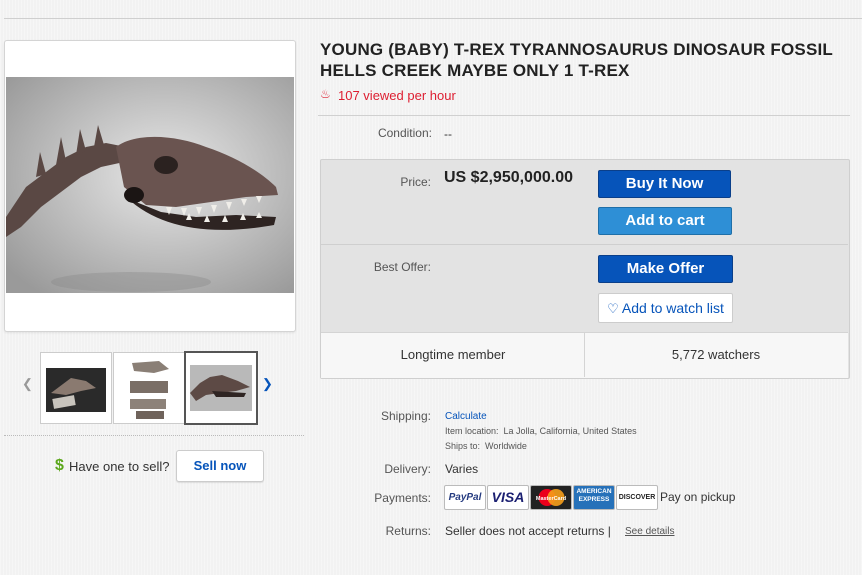  Describe the element at coordinates (584, 115) in the screenshot. I see `title-separator` at that location.